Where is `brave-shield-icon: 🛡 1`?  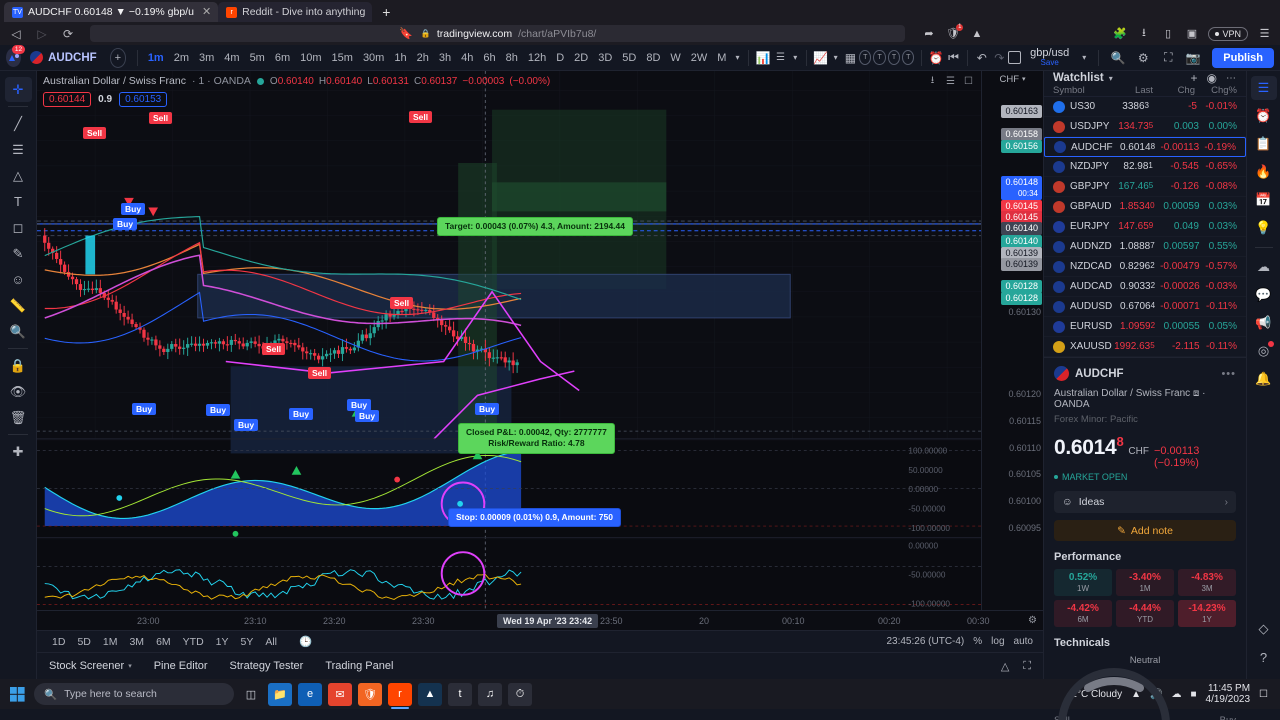 brave-shield-icon: 🛡 1 is located at coordinates (954, 32).